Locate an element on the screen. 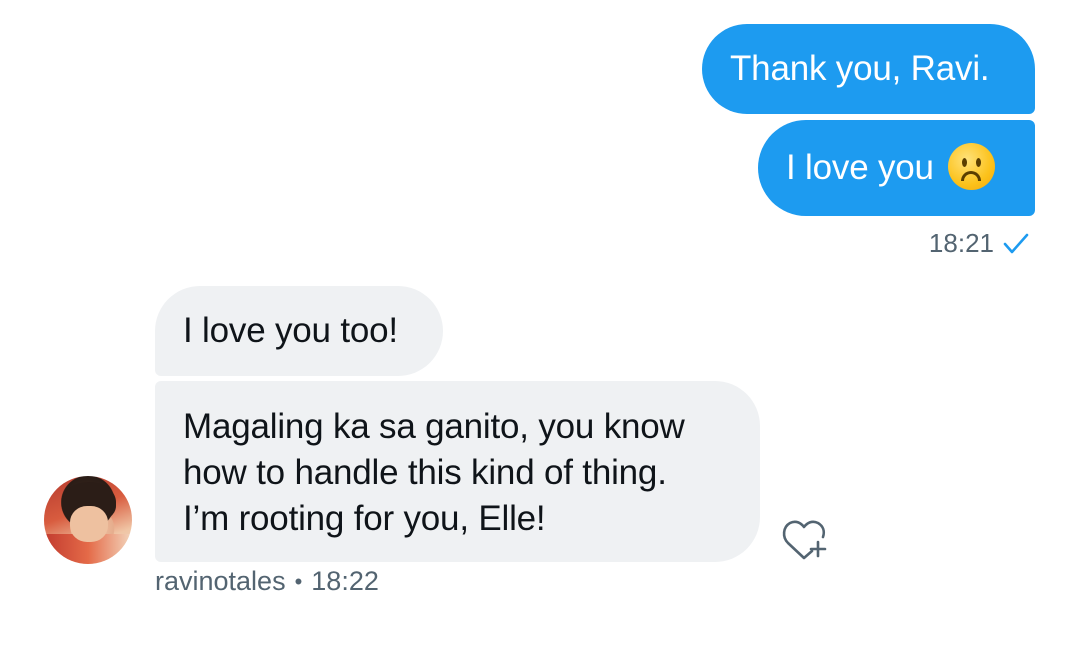  sent-message-meta: 18:21 is located at coordinates (979, 243).